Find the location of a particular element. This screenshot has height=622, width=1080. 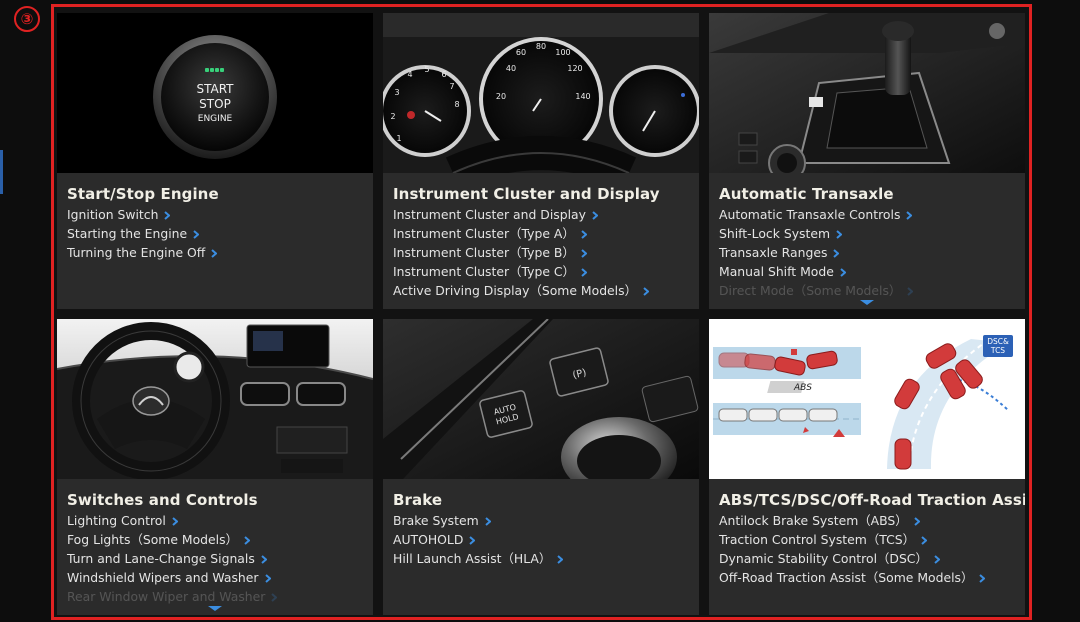

dsc-badge-line1: DSC& is located at coordinates (998, 341).